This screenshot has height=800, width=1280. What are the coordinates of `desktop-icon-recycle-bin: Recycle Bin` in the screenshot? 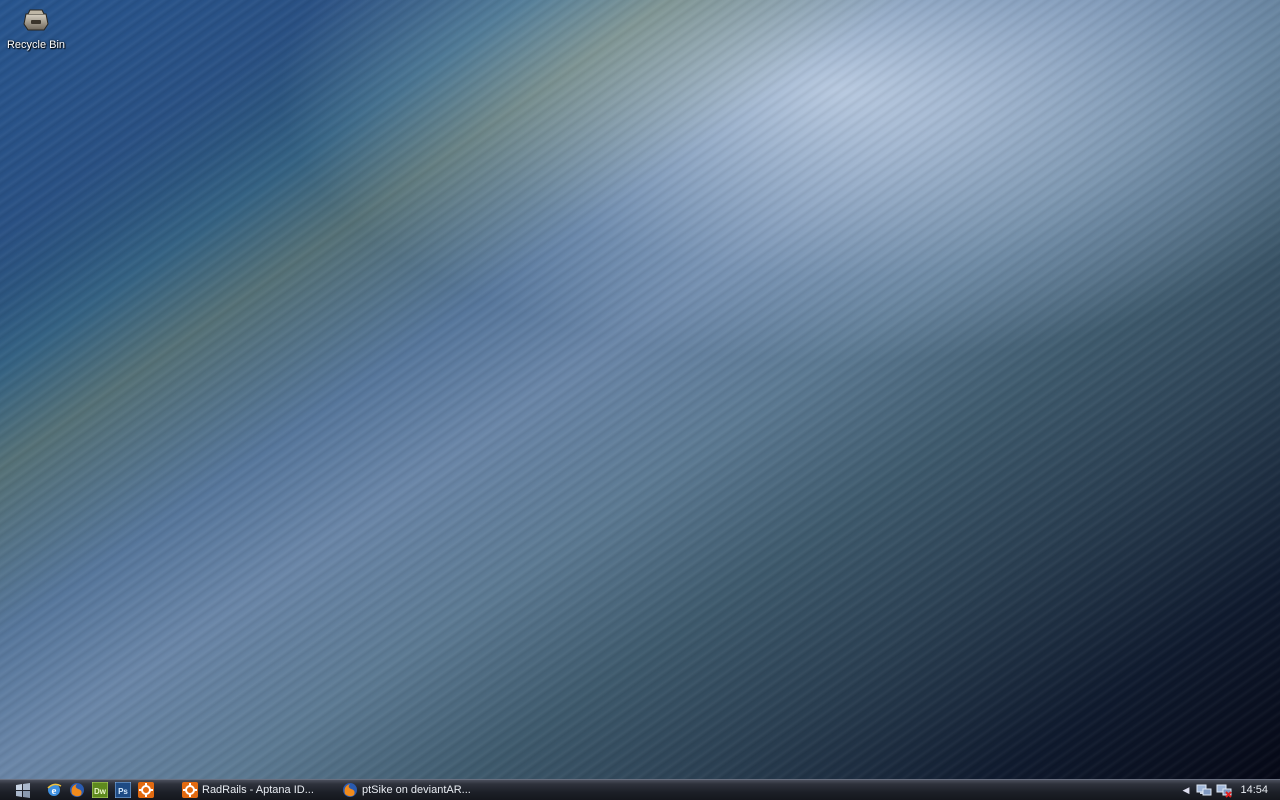 It's located at (36, 27).